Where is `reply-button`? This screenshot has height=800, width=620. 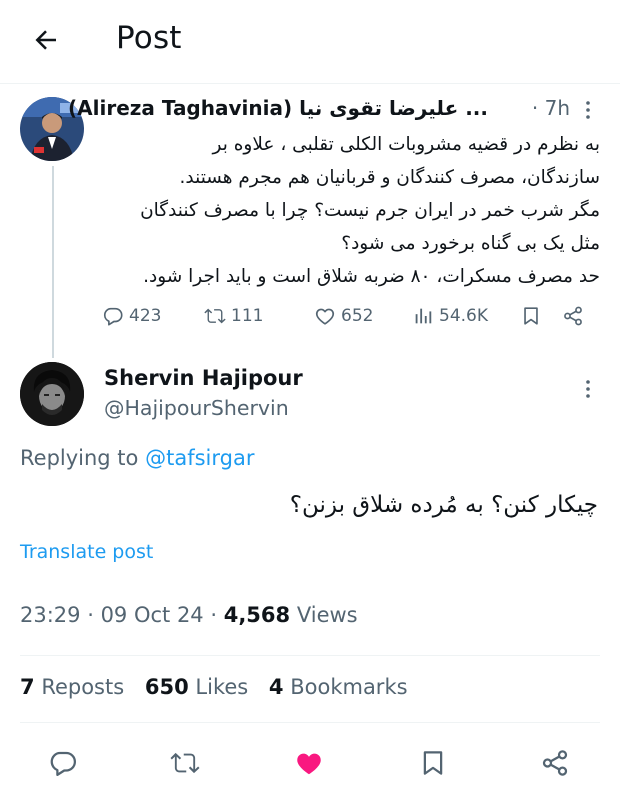 reply-button is located at coordinates (63, 763).